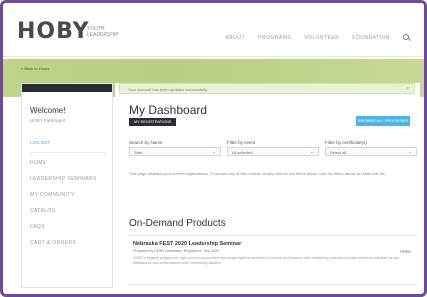  Describe the element at coordinates (35, 68) in the screenshot. I see `breadcrumb: « Back to Home` at that location.